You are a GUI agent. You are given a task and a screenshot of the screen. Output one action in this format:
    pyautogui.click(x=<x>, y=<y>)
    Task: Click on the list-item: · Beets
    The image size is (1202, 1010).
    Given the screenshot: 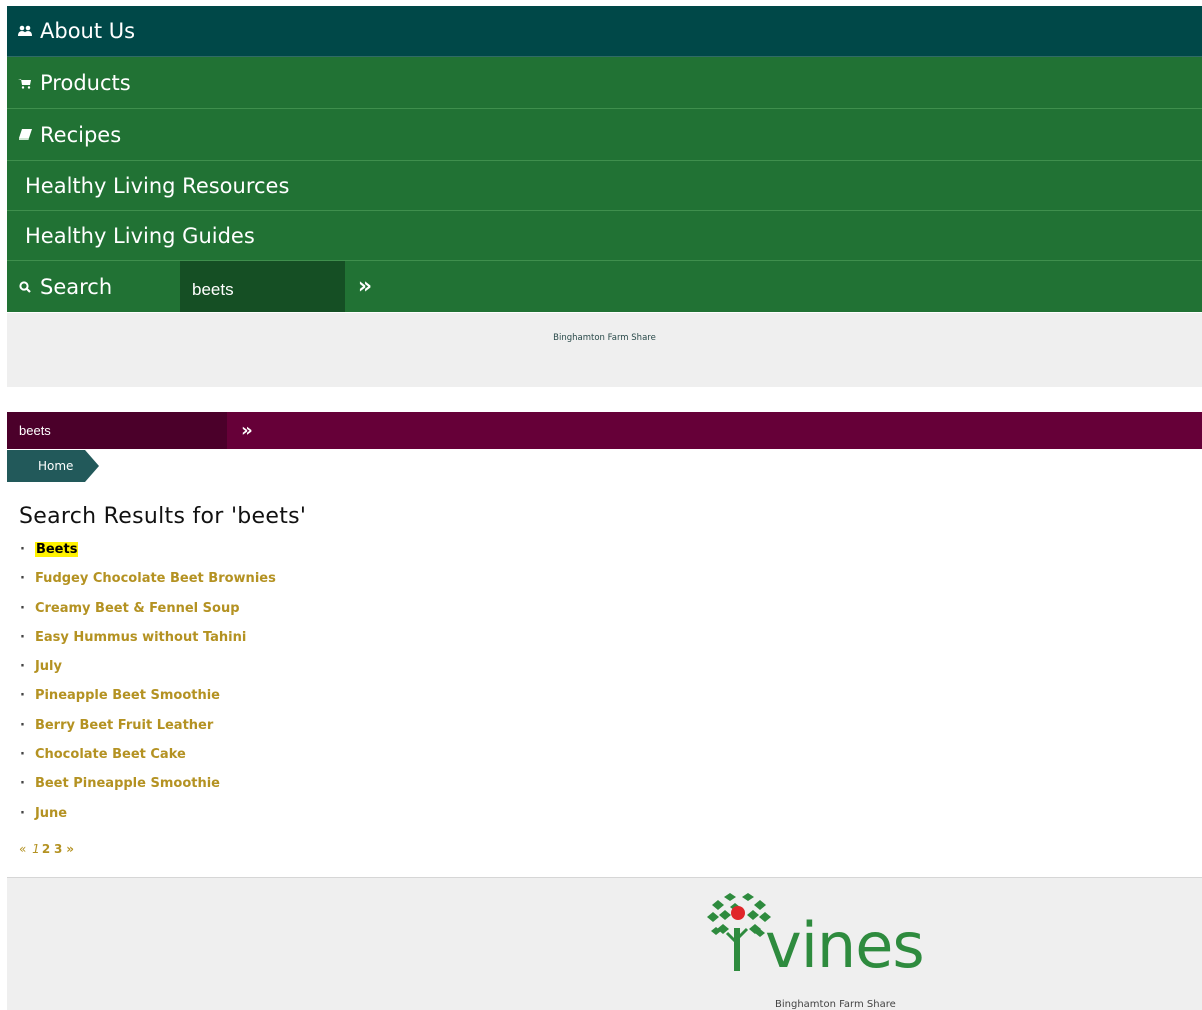 What is the action you would take?
    pyautogui.click(x=148, y=556)
    